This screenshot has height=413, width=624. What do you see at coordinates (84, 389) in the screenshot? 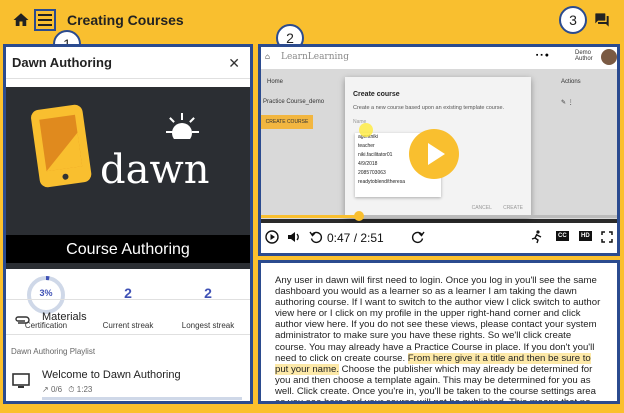
I see `lesson-duration: 1:23` at bounding box center [84, 389].